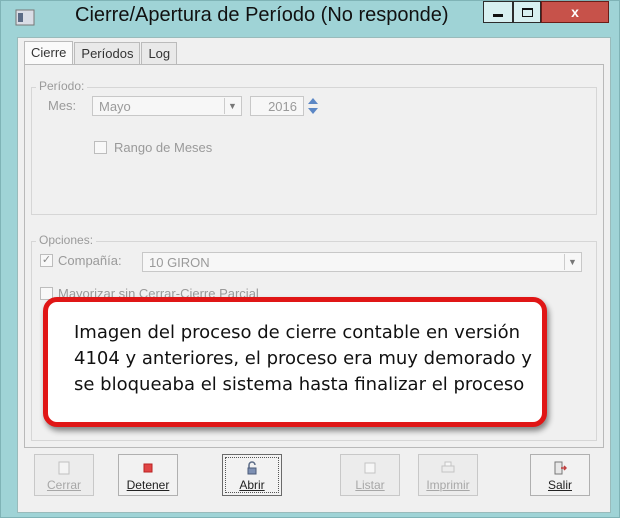 Image resolution: width=620 pixels, height=518 pixels. I want to click on rango-meses-label: Rango de Meses, so click(163, 147).